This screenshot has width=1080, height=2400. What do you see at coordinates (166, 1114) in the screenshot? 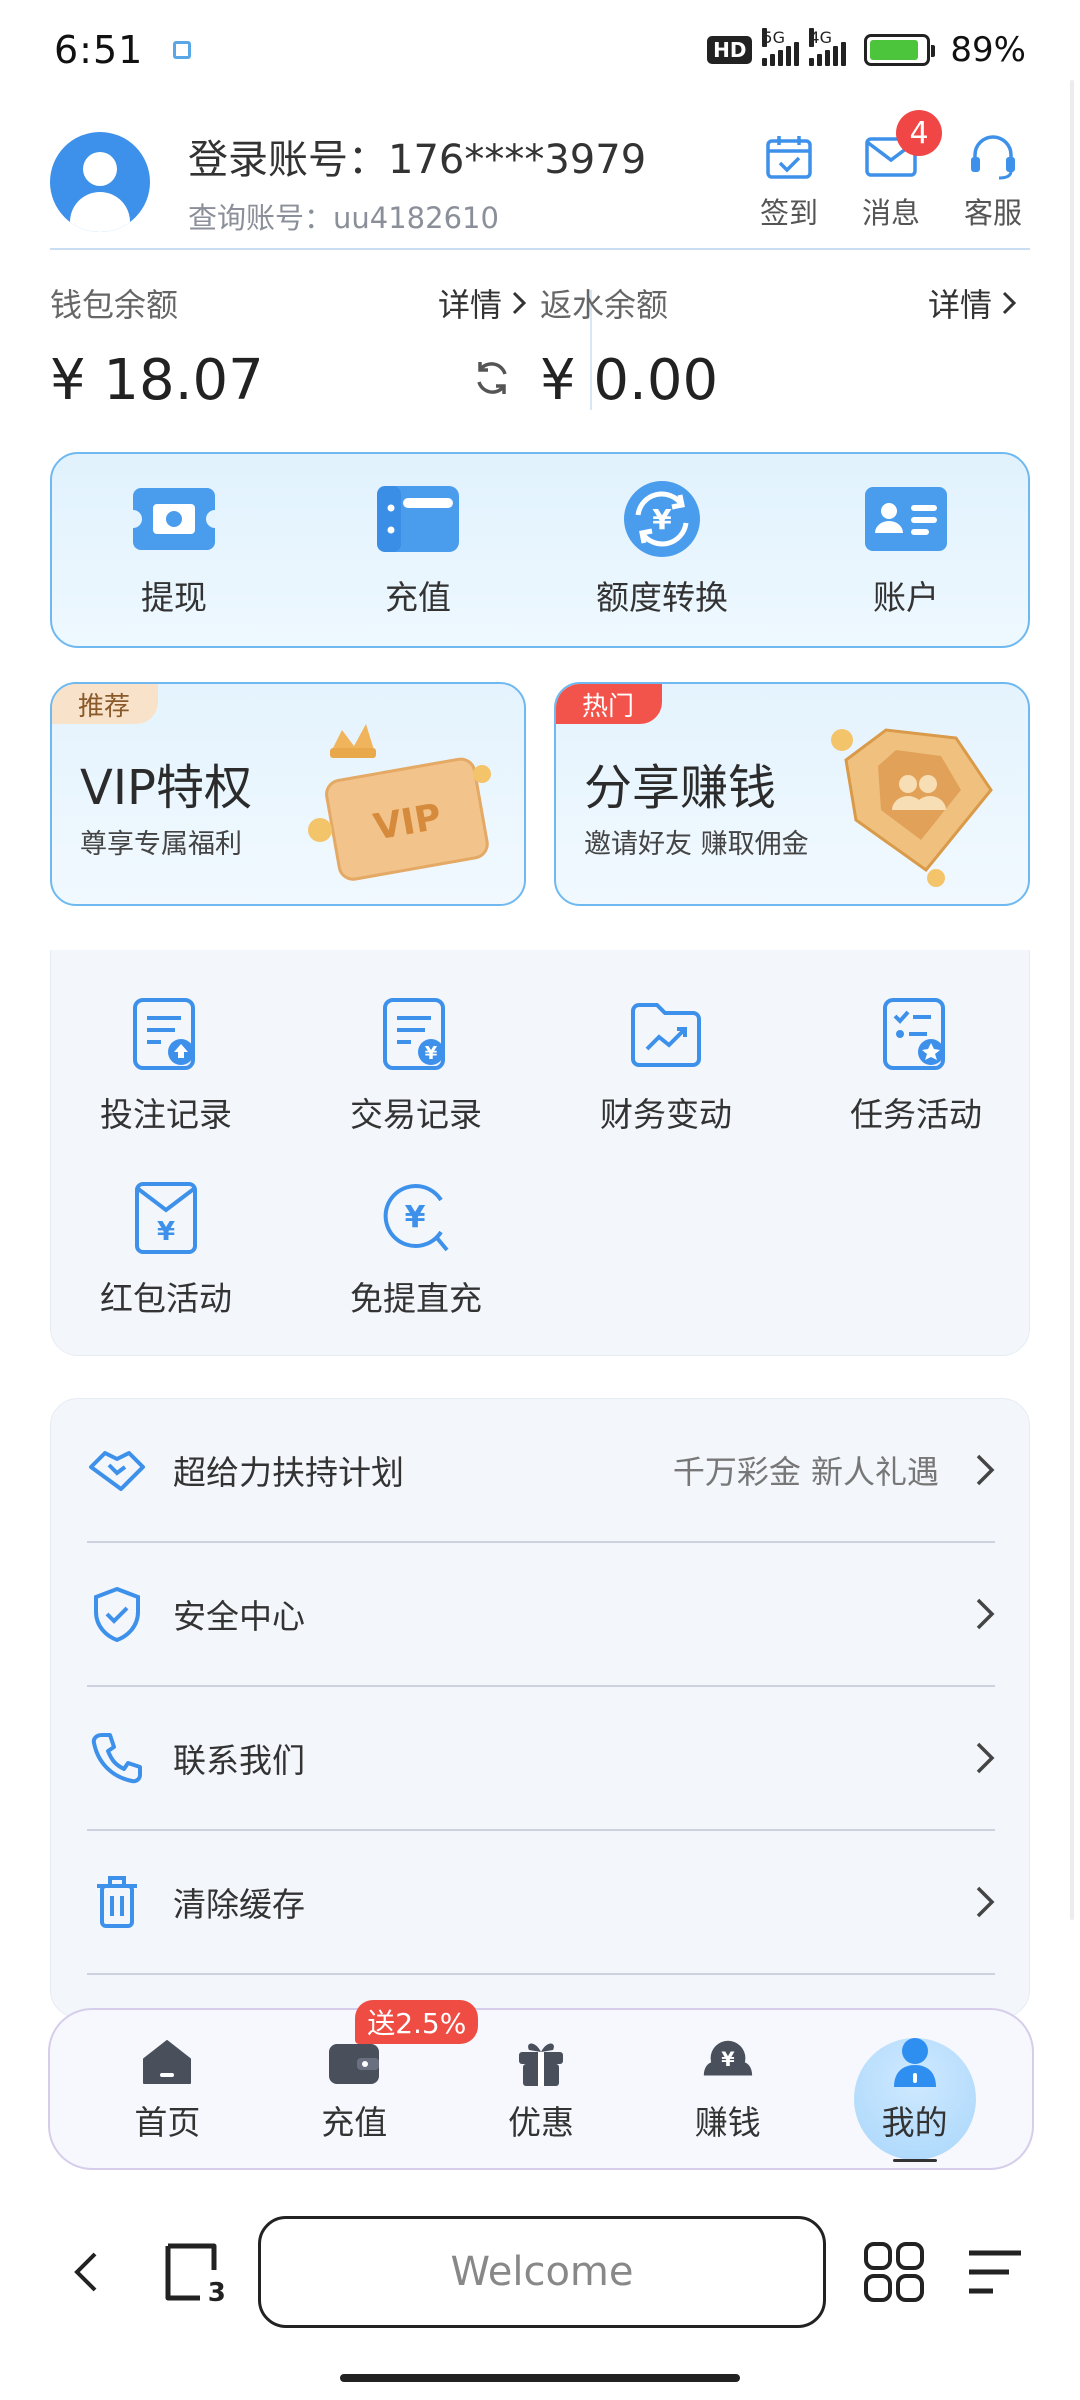
I see `bet-records-label: 投注记录` at bounding box center [166, 1114].